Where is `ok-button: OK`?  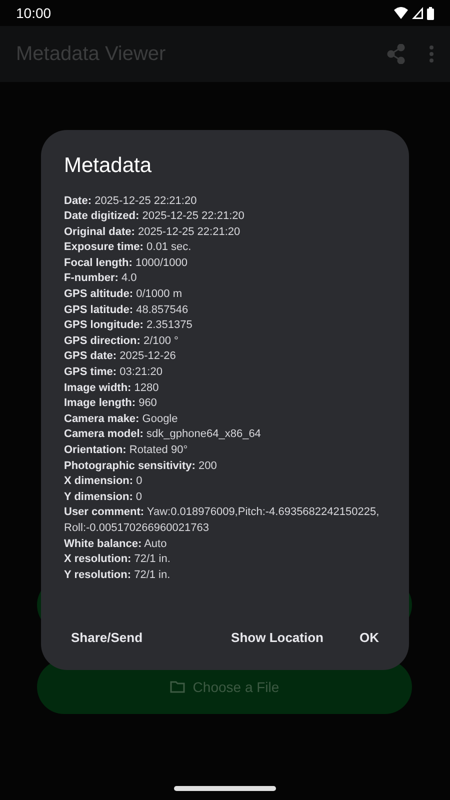
ok-button: OK is located at coordinates (369, 638).